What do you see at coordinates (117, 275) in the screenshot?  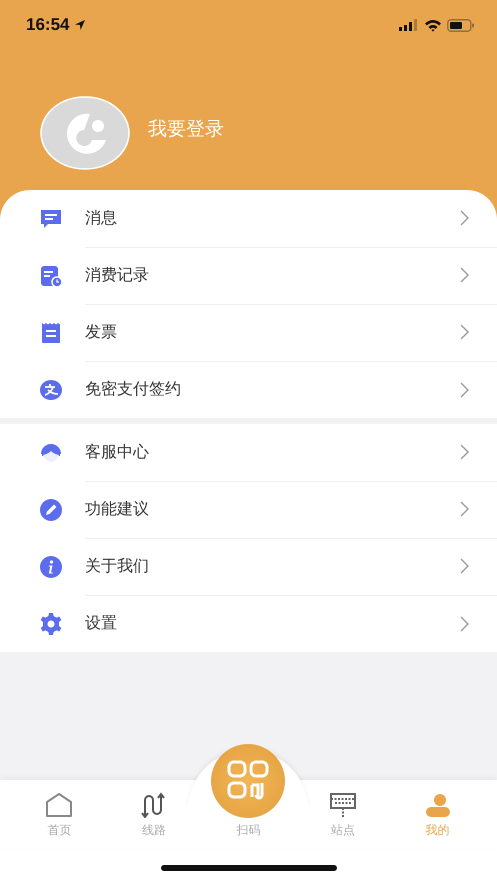 I see `menu-label: 消费记录` at bounding box center [117, 275].